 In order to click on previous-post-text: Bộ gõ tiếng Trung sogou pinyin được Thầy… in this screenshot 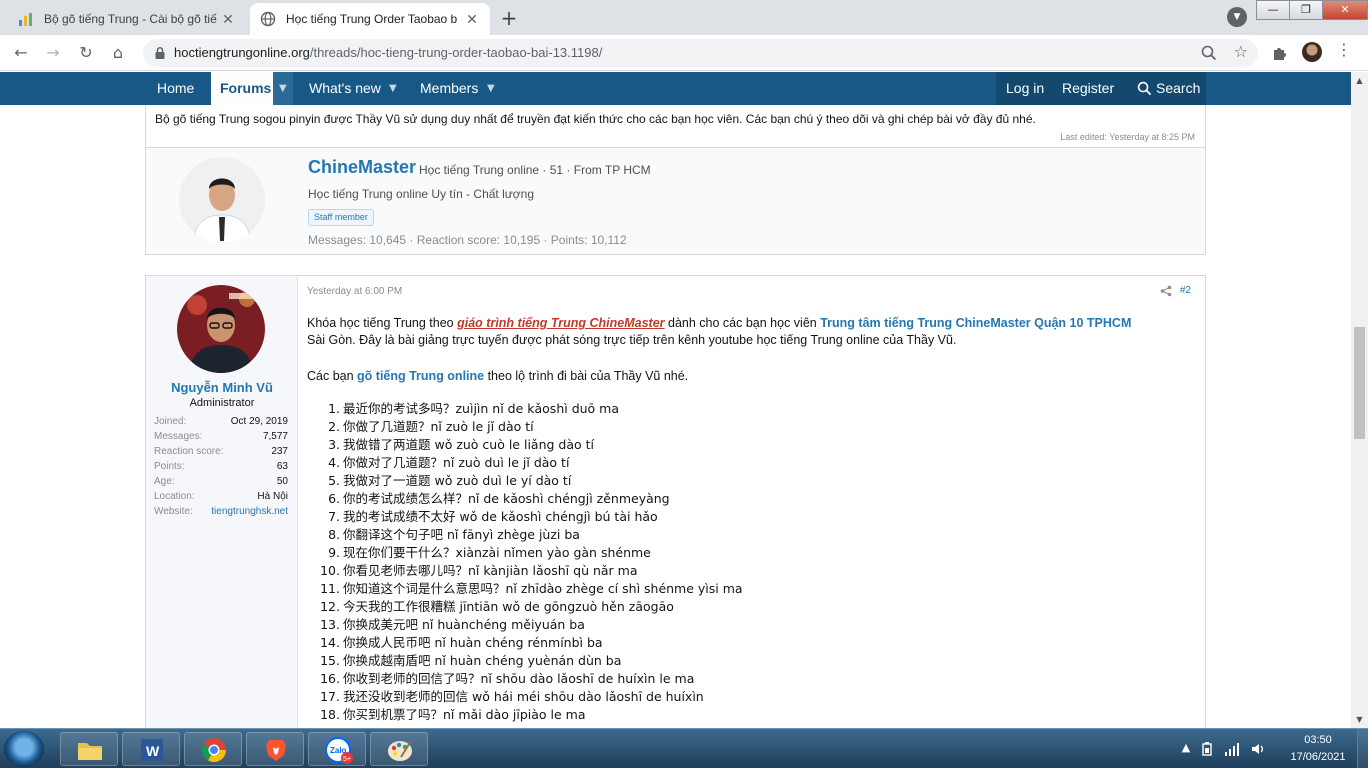, I will do `click(595, 119)`.